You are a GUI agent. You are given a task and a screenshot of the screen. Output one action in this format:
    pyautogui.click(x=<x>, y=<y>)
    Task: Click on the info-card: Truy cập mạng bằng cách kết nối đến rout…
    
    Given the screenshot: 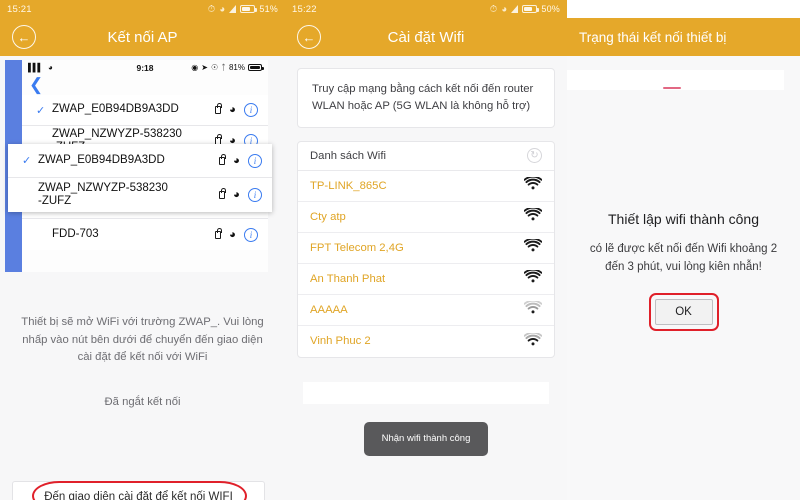 What is the action you would take?
    pyautogui.click(x=426, y=98)
    